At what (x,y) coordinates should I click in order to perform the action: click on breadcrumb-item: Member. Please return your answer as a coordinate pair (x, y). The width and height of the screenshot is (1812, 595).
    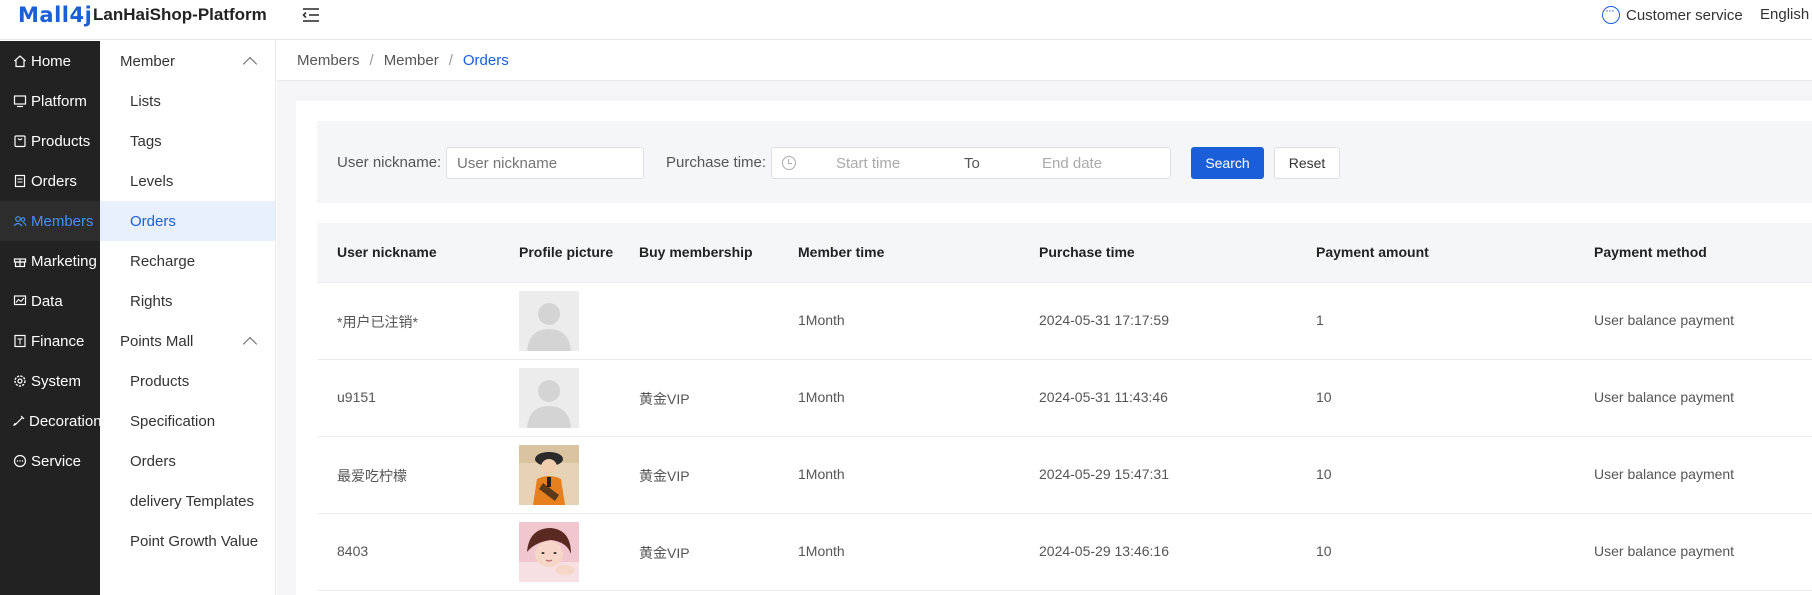
    Looking at the image, I should click on (411, 60).